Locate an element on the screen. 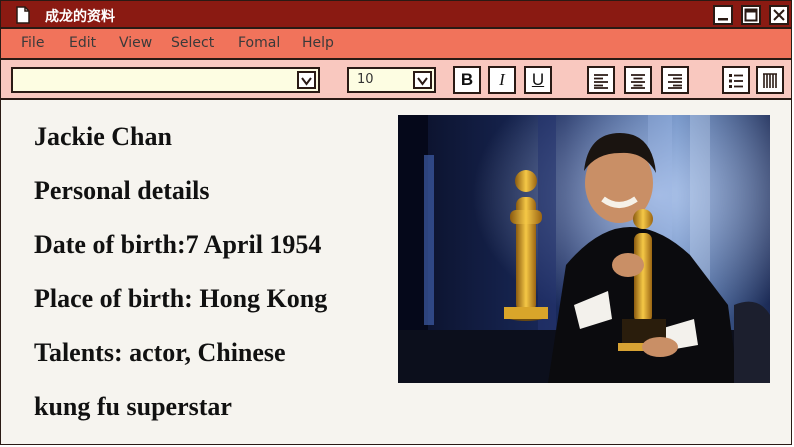 The width and height of the screenshot is (794, 447). close-icon is located at coordinates (779, 15).